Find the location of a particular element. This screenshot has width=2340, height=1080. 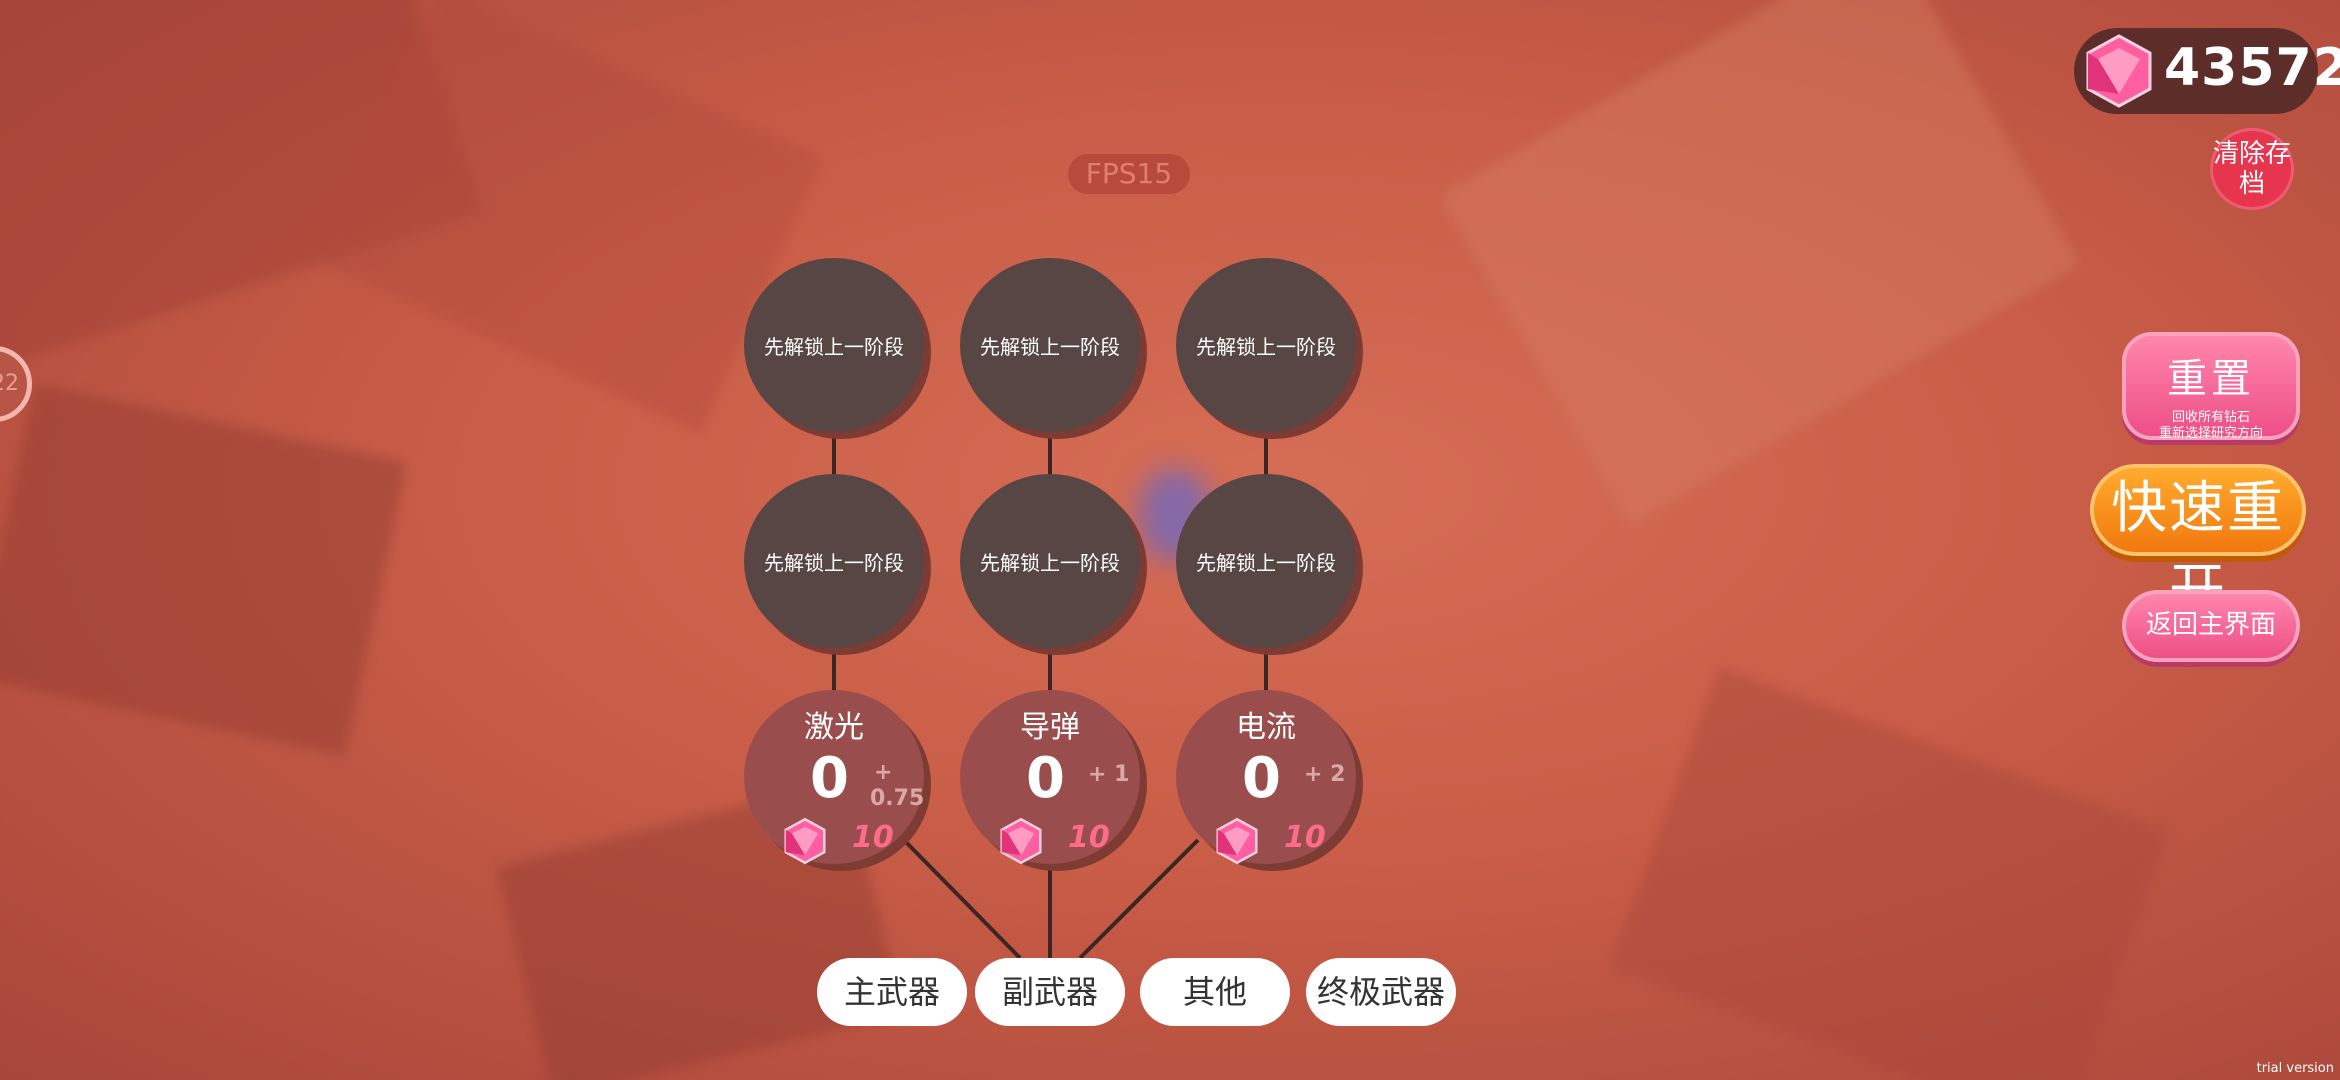

weapon-node-laser: 激光 0 +0.75 10 is located at coordinates (834, 777).